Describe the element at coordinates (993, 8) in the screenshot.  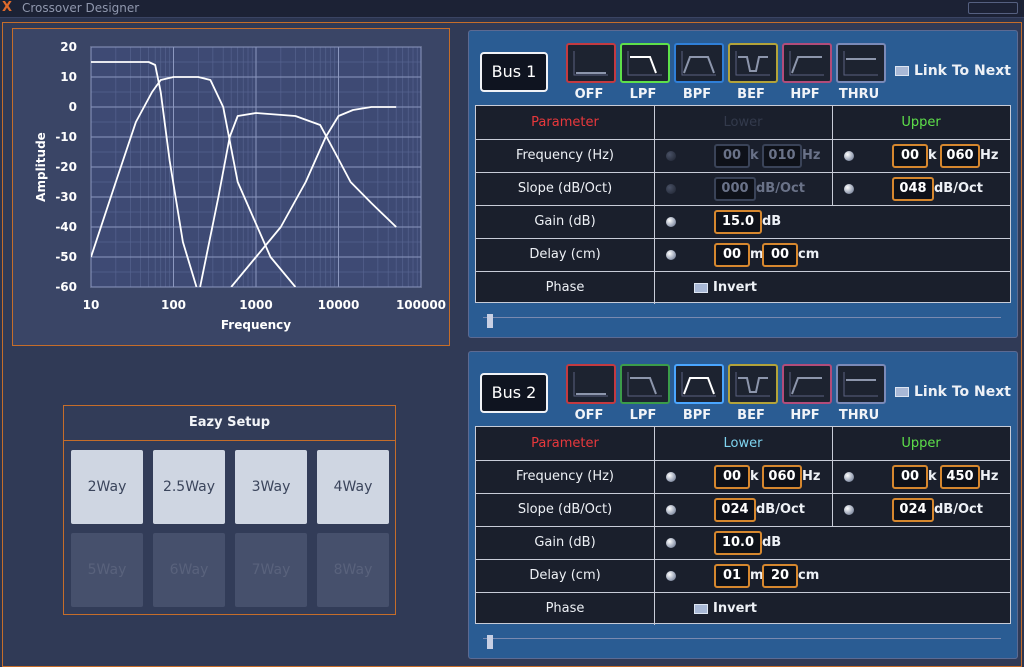
I see `window-control-button` at that location.